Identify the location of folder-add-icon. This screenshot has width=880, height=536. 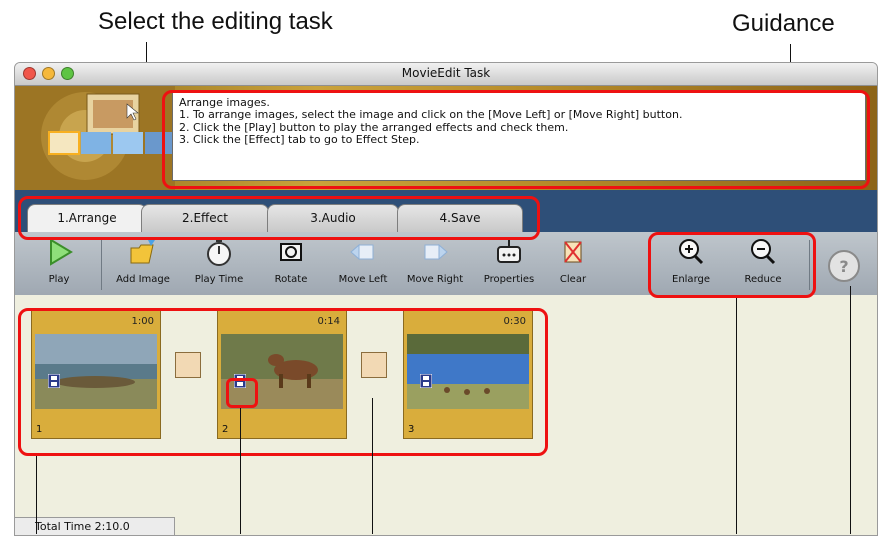
(142, 251).